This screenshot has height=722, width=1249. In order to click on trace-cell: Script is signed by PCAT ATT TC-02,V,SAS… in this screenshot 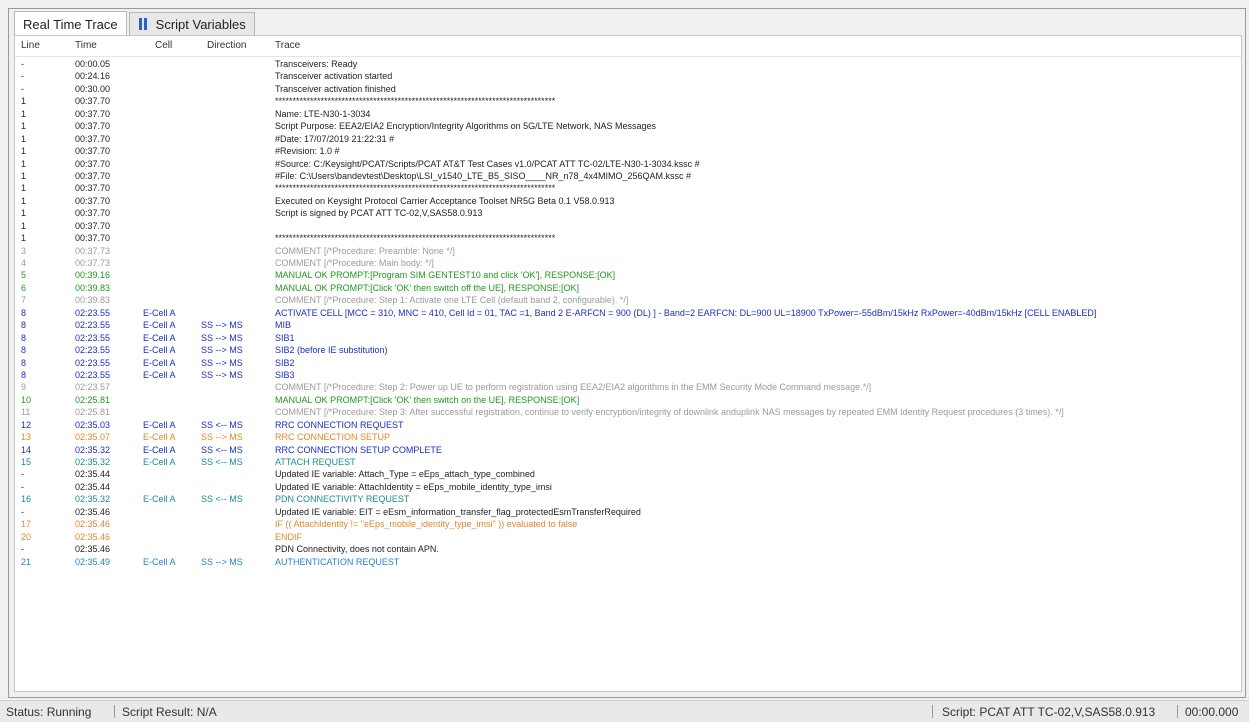, I will do `click(379, 213)`.